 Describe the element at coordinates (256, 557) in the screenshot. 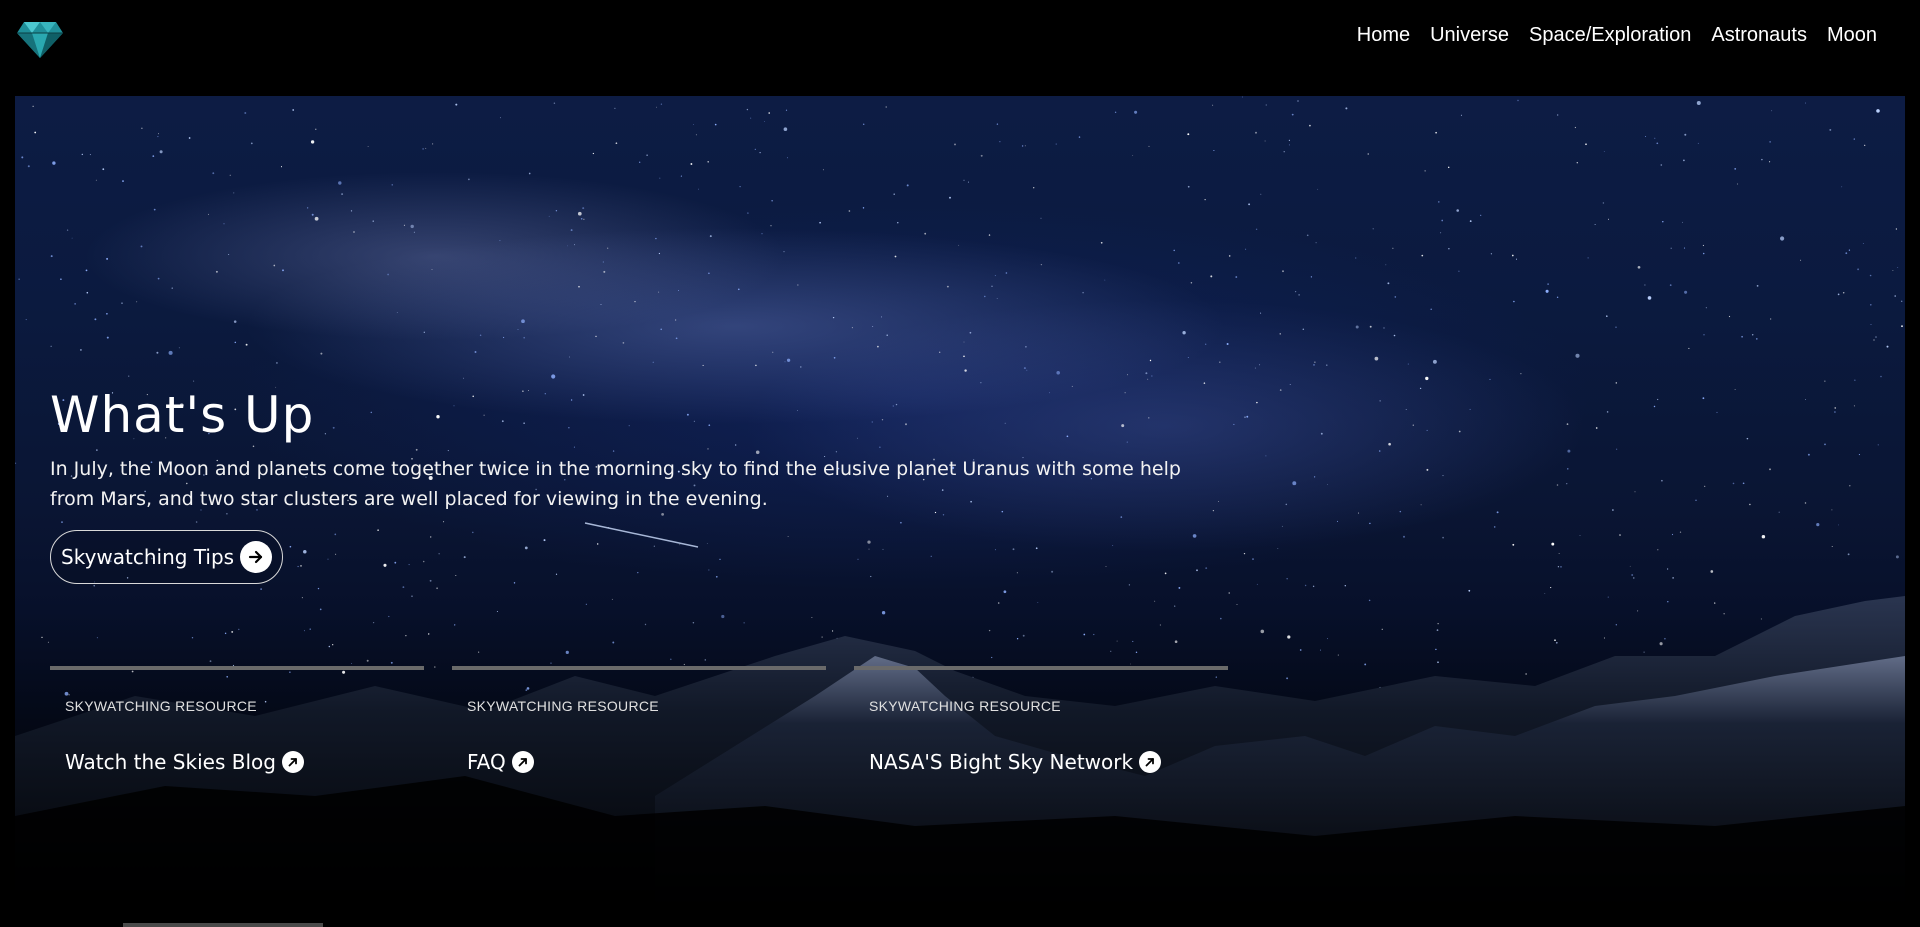

I see `arrow-right-icon` at that location.